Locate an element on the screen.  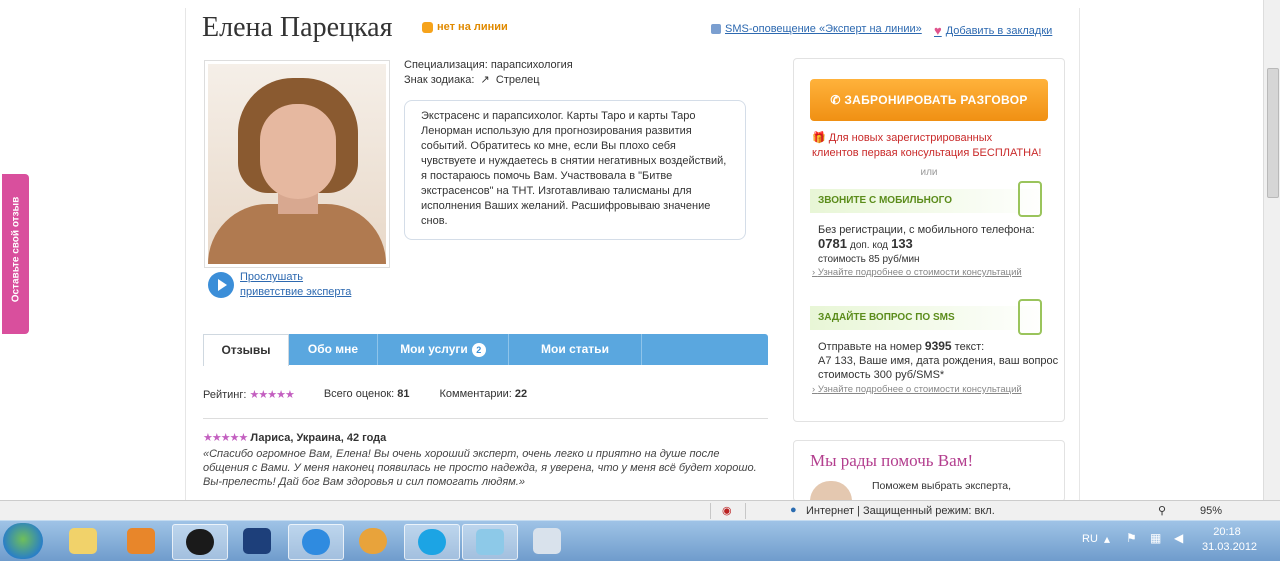
sms-section-header: ЗАДАЙТЕ ВОПРОС ПО SMS is located at coordinates (929, 318).